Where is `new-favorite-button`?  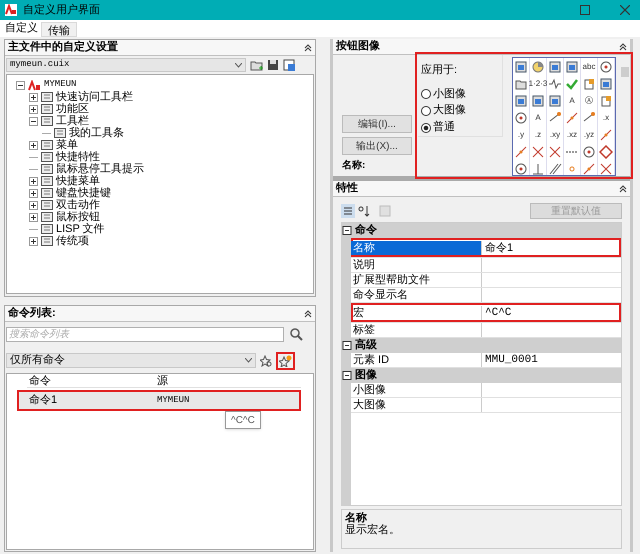
new-favorite-button is located at coordinates (285, 361).